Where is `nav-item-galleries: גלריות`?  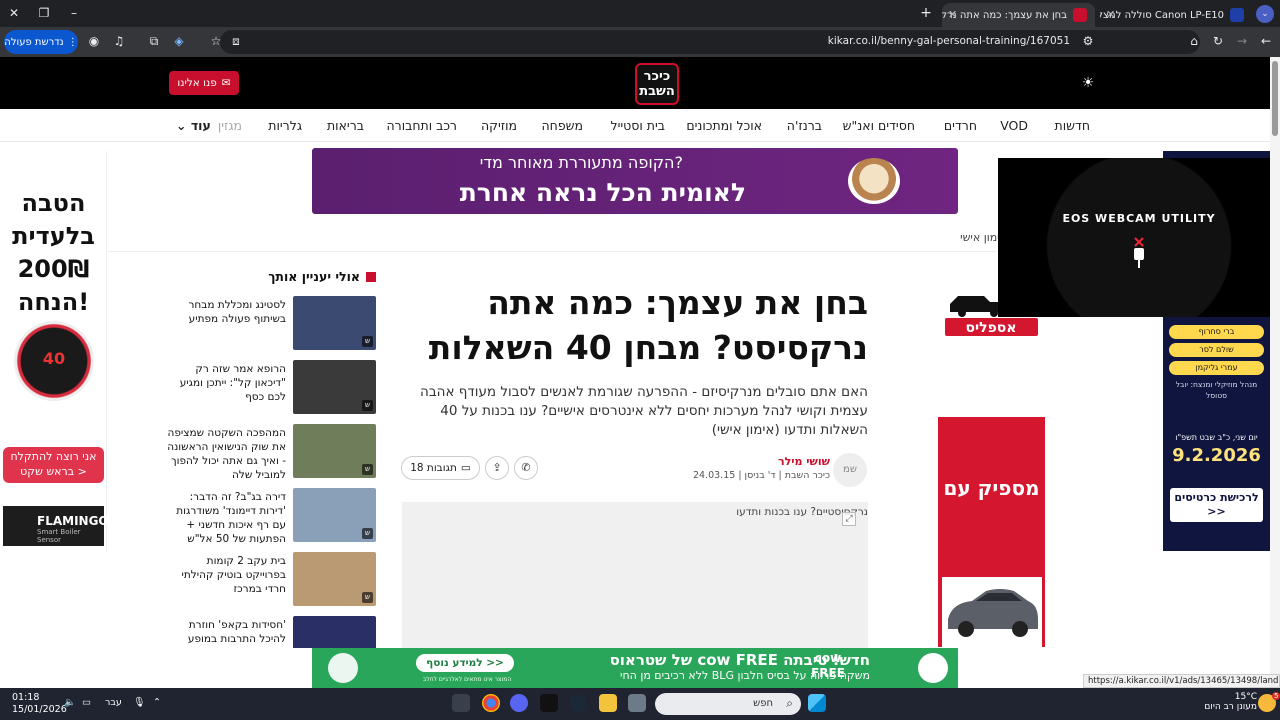 nav-item-galleries: גלריות is located at coordinates (285, 125).